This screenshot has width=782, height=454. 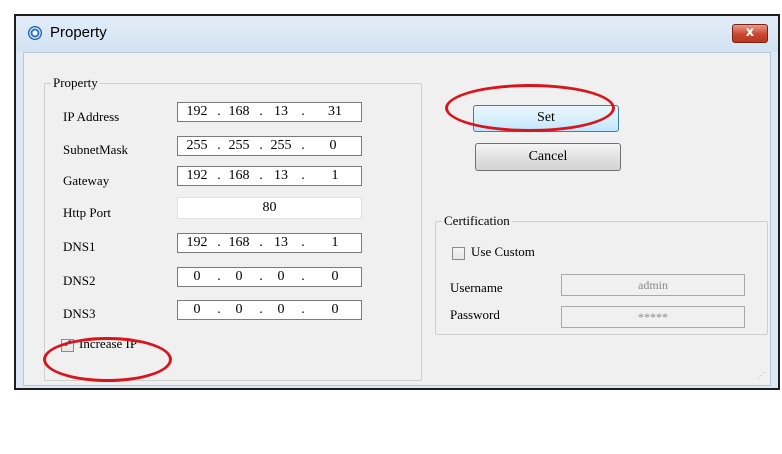 I want to click on title-bar: Property x, so click(x=397, y=34).